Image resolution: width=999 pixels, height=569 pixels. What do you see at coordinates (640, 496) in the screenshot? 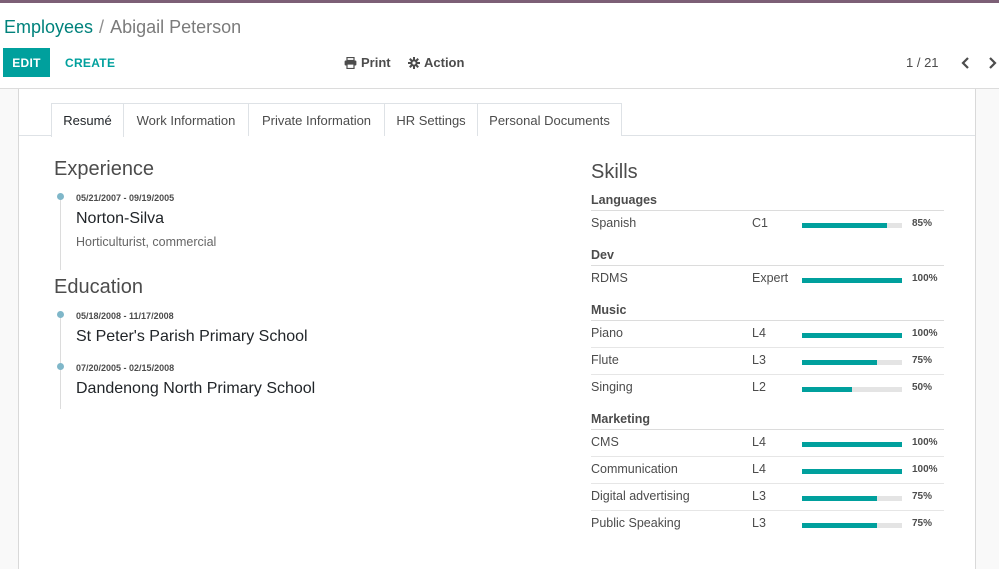
I see `skill-name: Digital advertising` at bounding box center [640, 496].